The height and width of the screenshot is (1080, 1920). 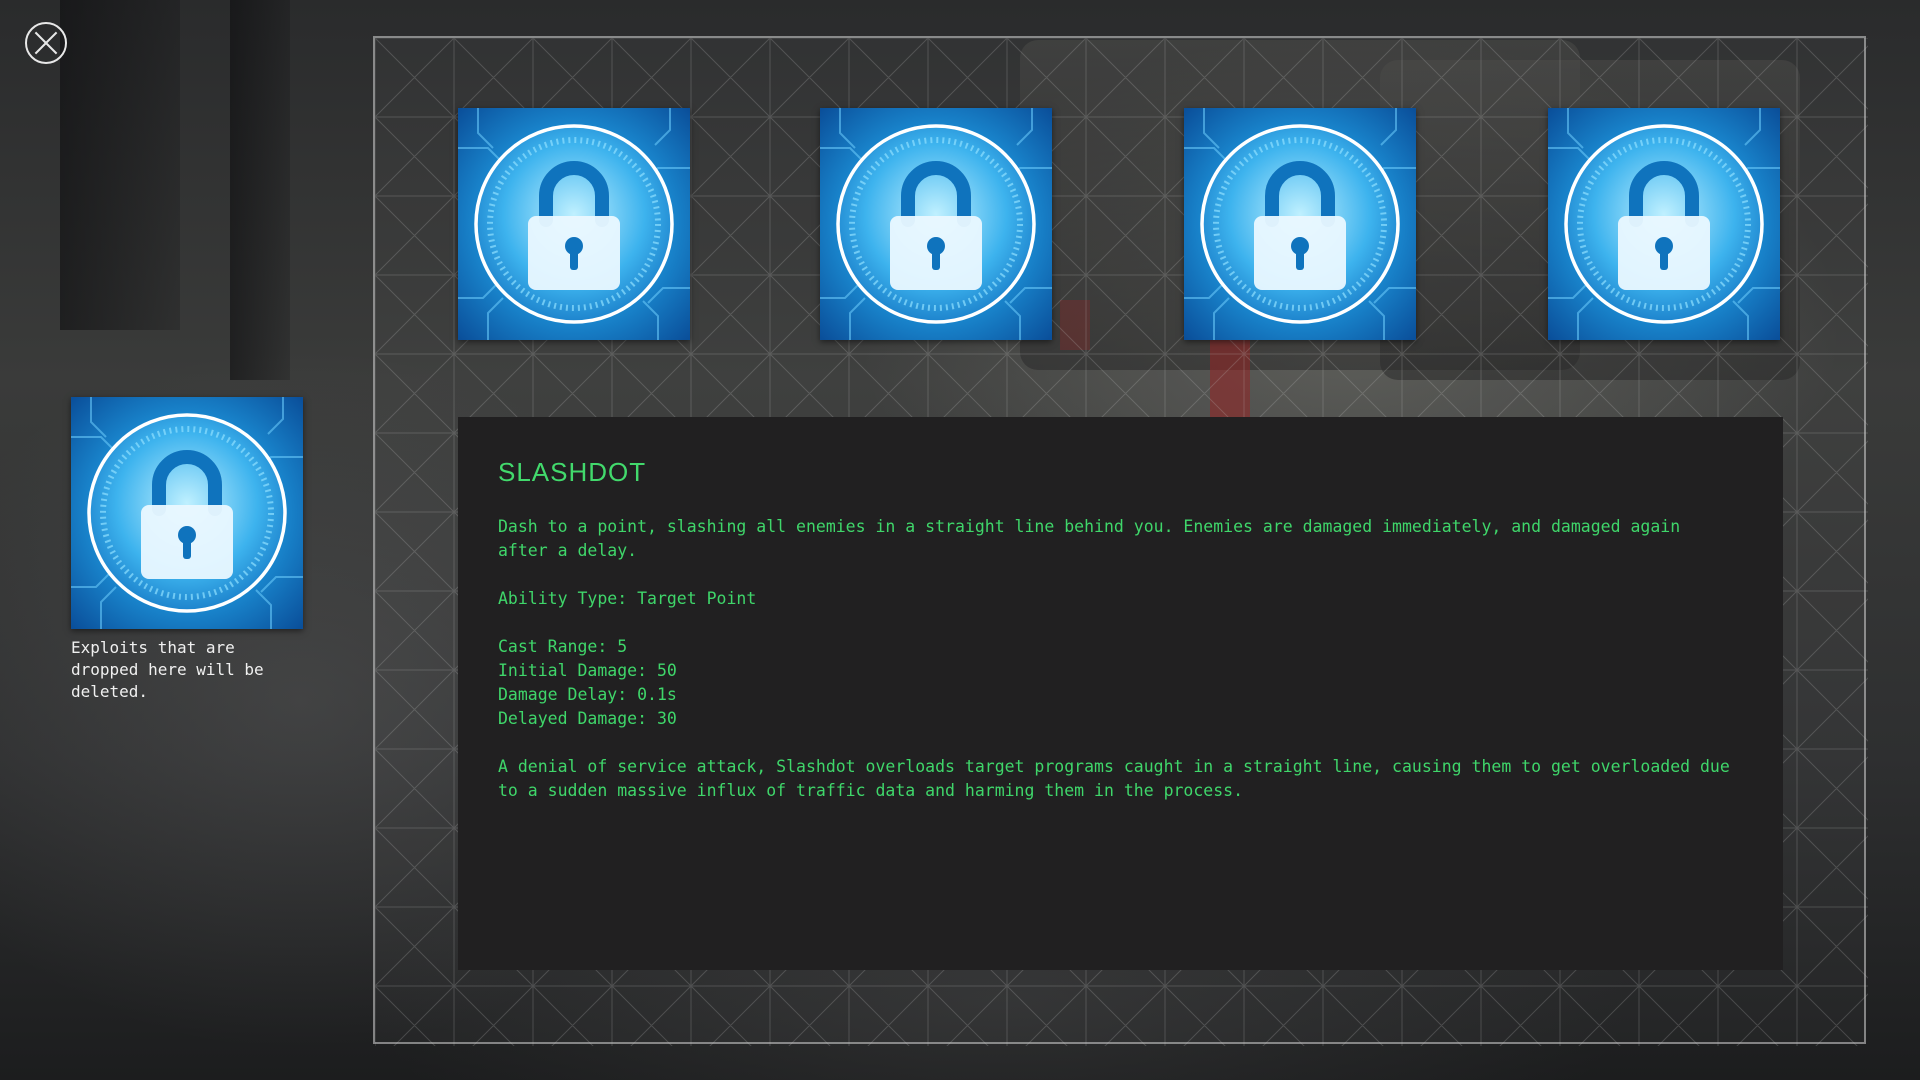 I want to click on exploit-description-line: Cast Range: 5, so click(x=563, y=646).